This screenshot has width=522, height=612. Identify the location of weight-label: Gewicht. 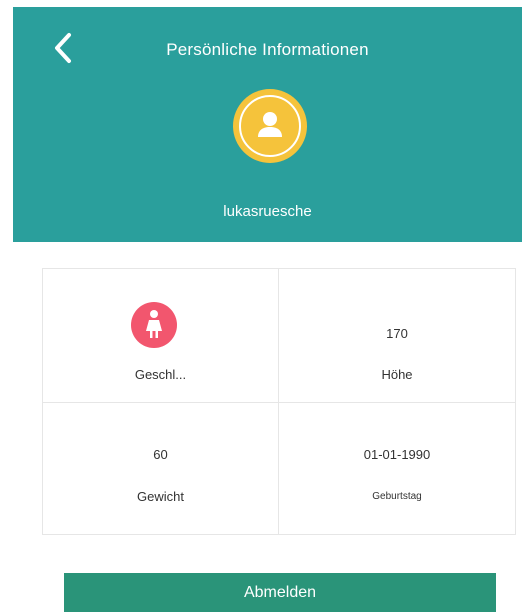
(160, 496).